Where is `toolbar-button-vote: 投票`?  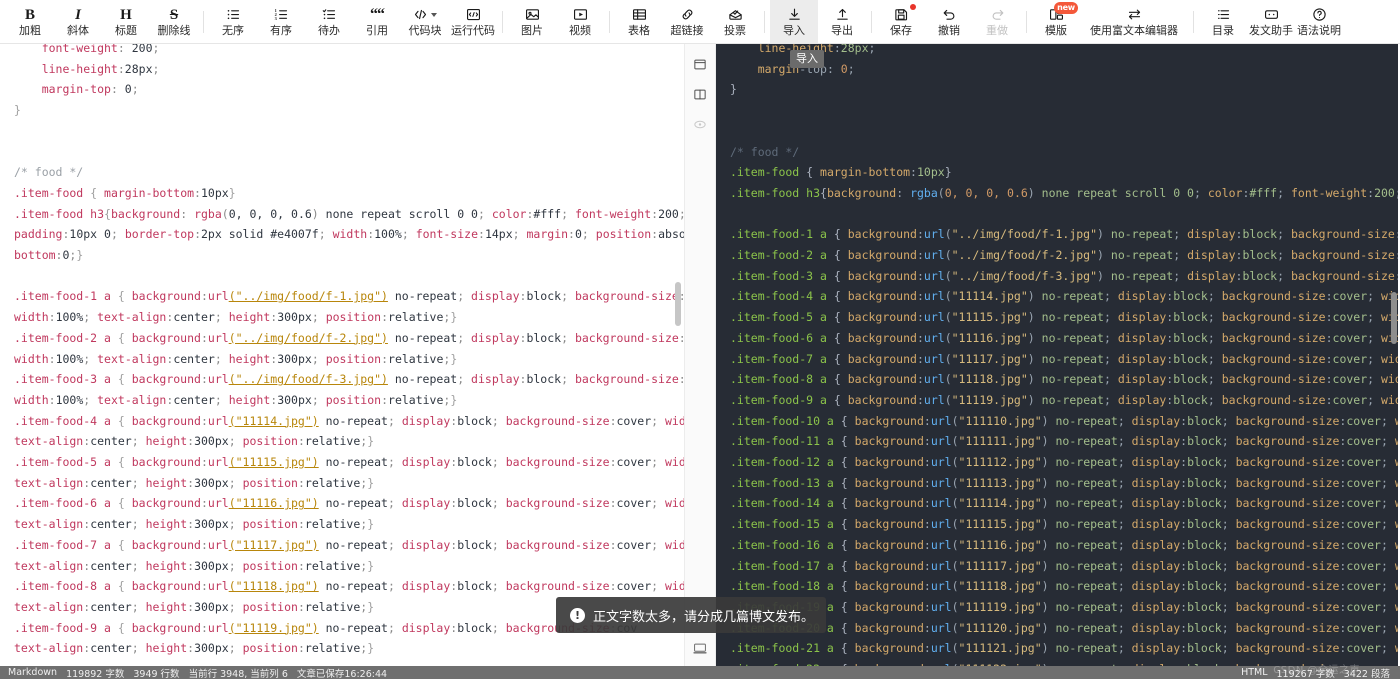 toolbar-button-vote: 投票 is located at coordinates (735, 21).